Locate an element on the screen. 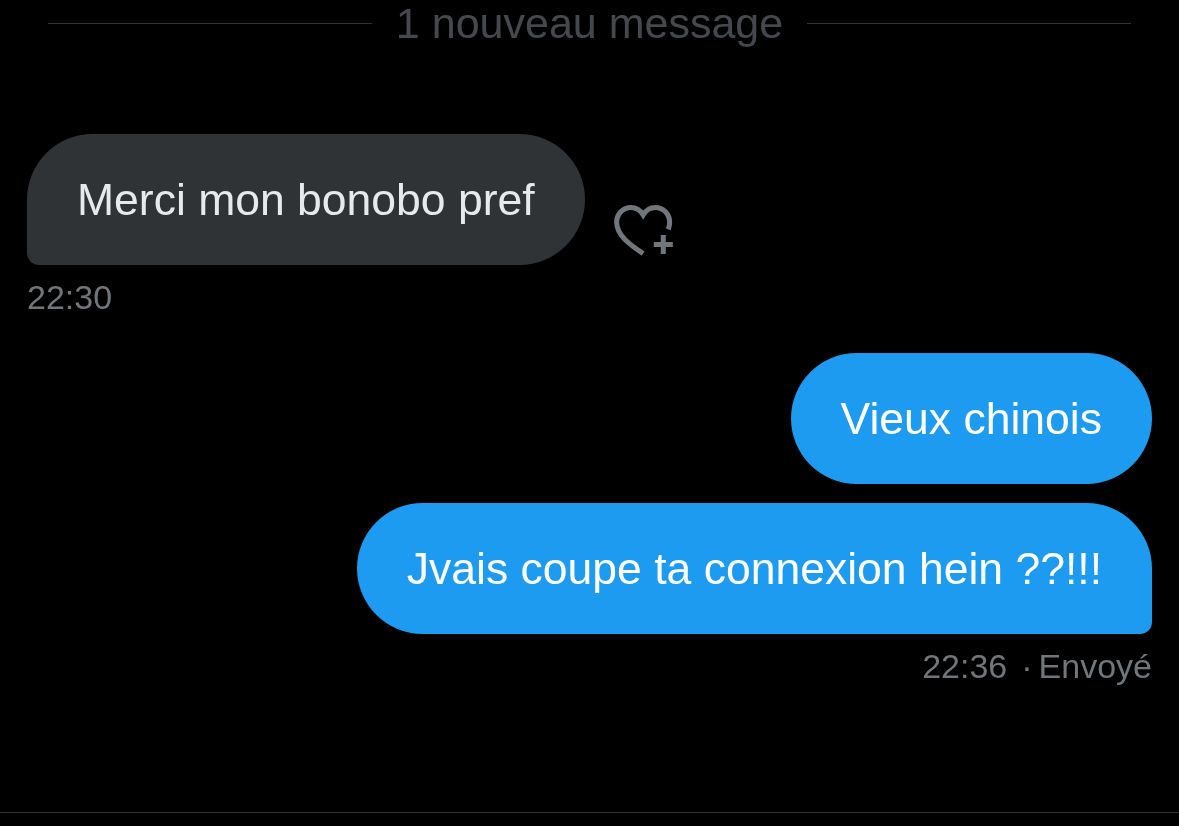  message-time: 22:36 is located at coordinates (965, 666).